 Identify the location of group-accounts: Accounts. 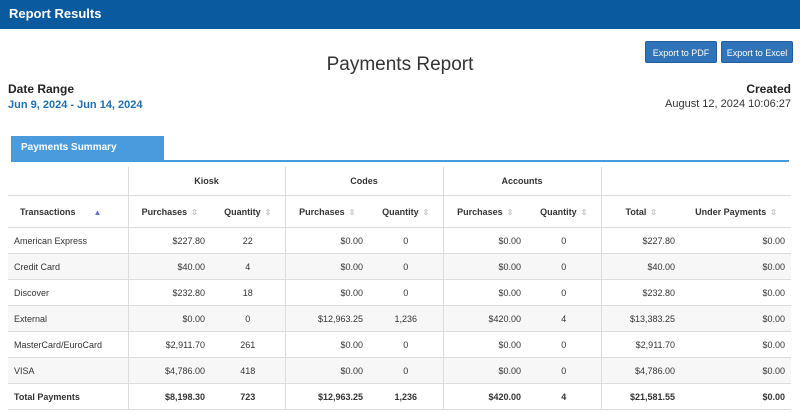
(522, 181).